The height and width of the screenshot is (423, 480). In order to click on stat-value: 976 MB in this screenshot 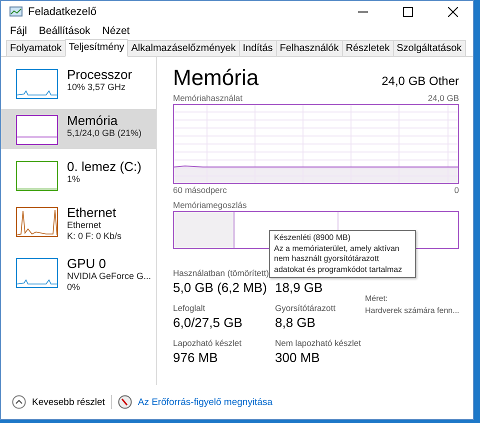, I will do `click(196, 358)`.